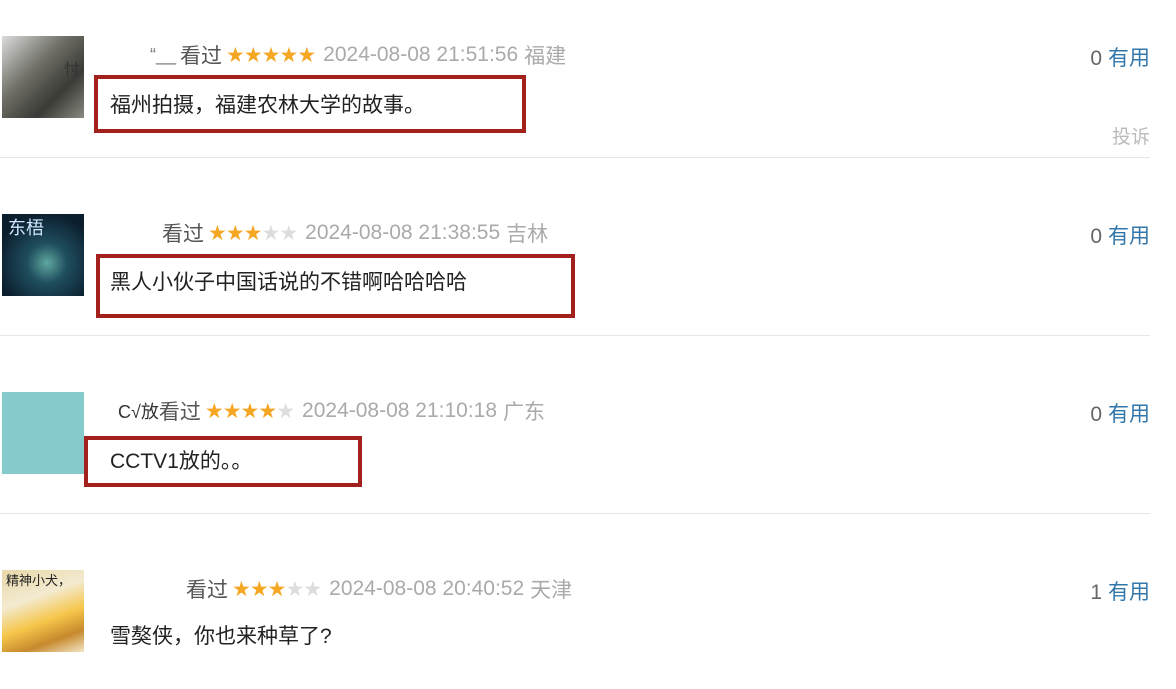 The height and width of the screenshot is (689, 1176). I want to click on comment-time: 2024-08-08 21:51:56, so click(421, 54).